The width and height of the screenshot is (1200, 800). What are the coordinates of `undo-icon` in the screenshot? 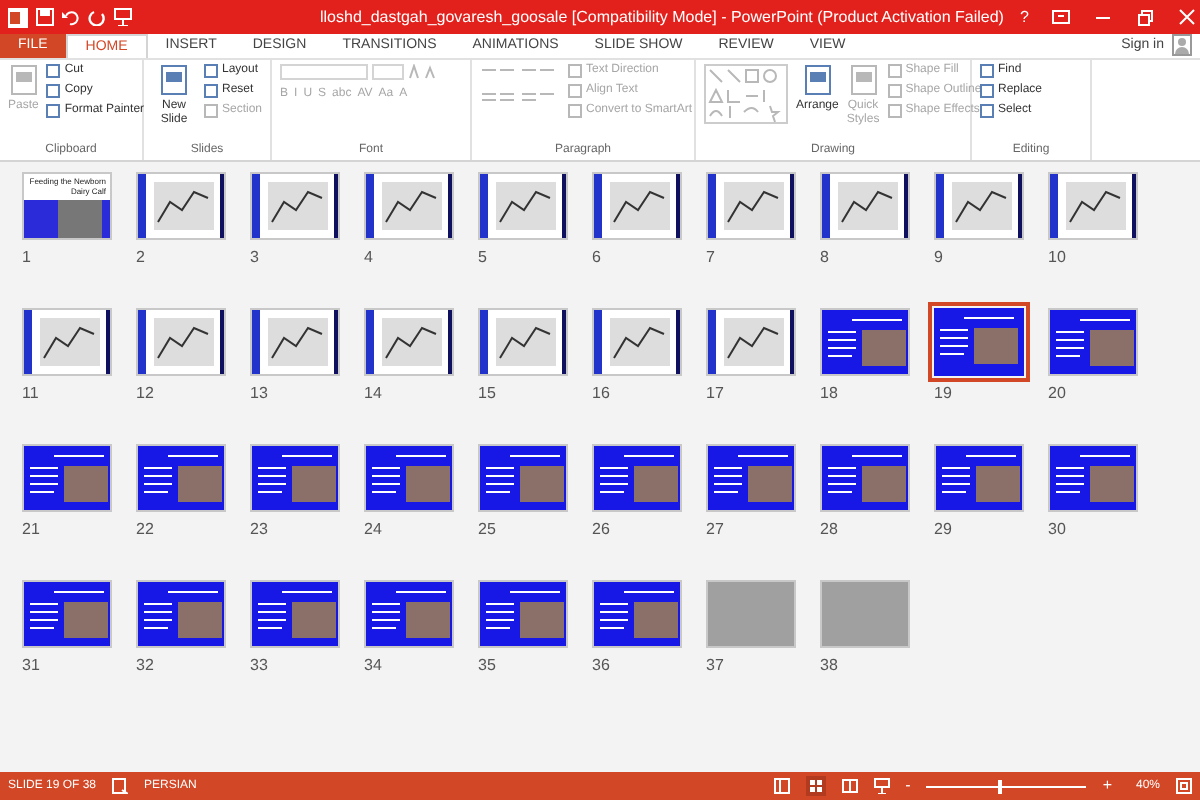 It's located at (71, 17).